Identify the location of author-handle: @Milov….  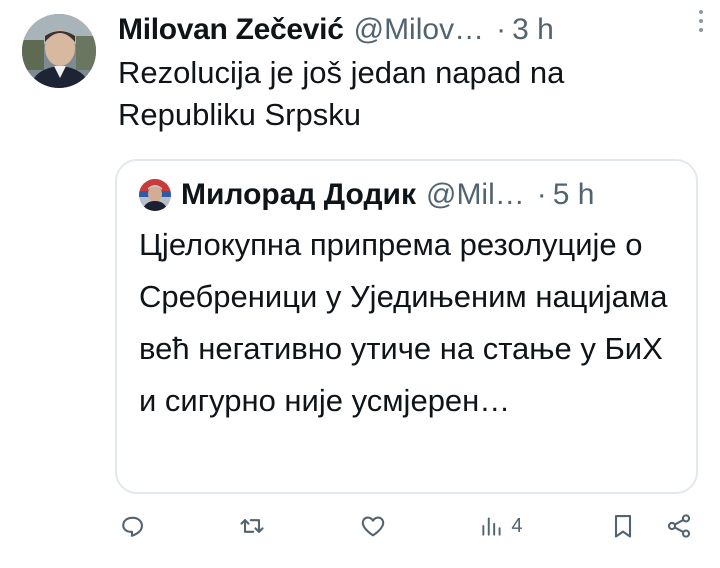
(419, 30).